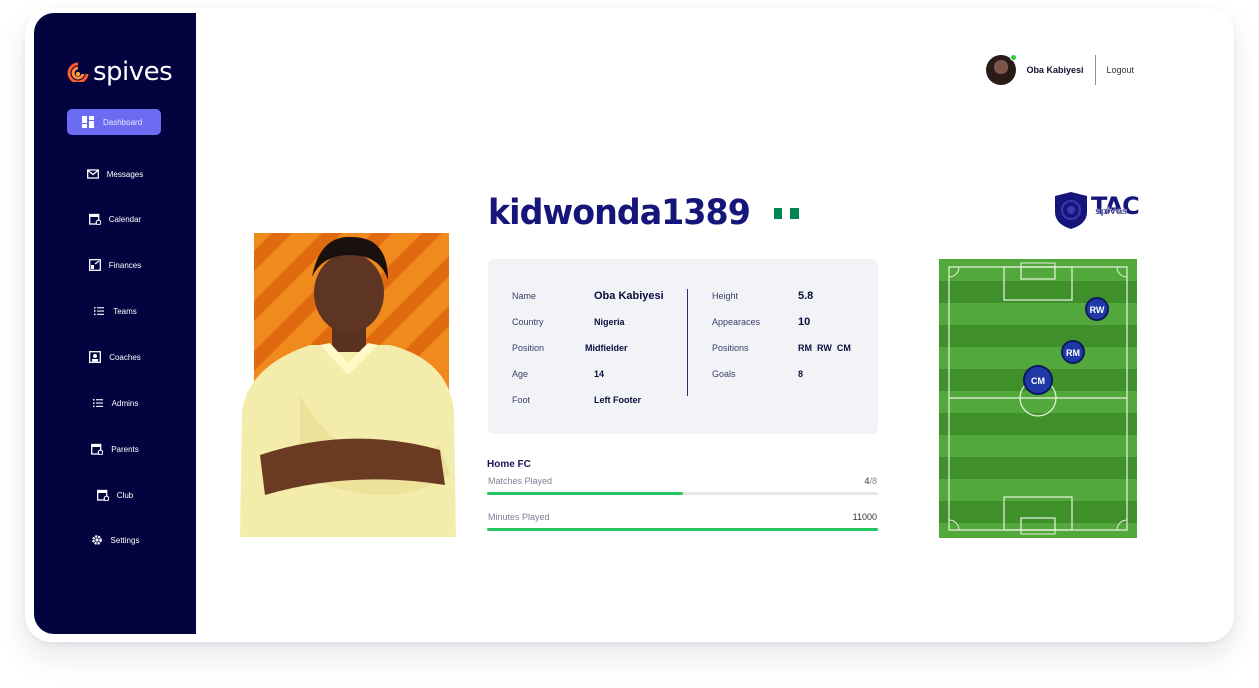 This screenshot has width=1259, height=688. Describe the element at coordinates (123, 122) in the screenshot. I see `sidebar-item-label: Dashboard` at that location.